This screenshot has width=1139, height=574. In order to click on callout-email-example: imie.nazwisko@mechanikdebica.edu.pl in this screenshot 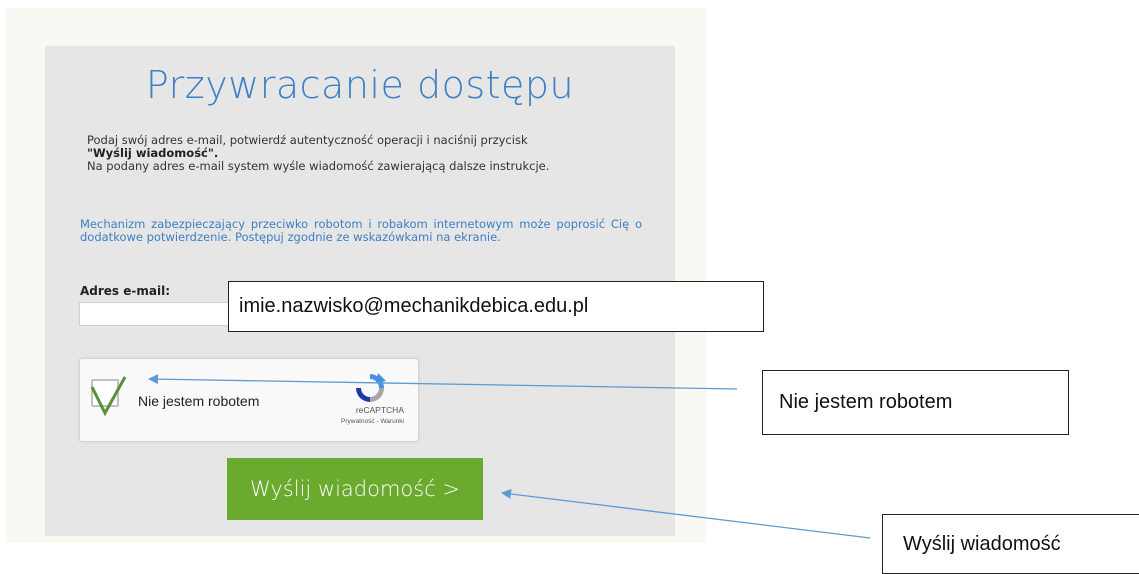, I will do `click(496, 306)`.